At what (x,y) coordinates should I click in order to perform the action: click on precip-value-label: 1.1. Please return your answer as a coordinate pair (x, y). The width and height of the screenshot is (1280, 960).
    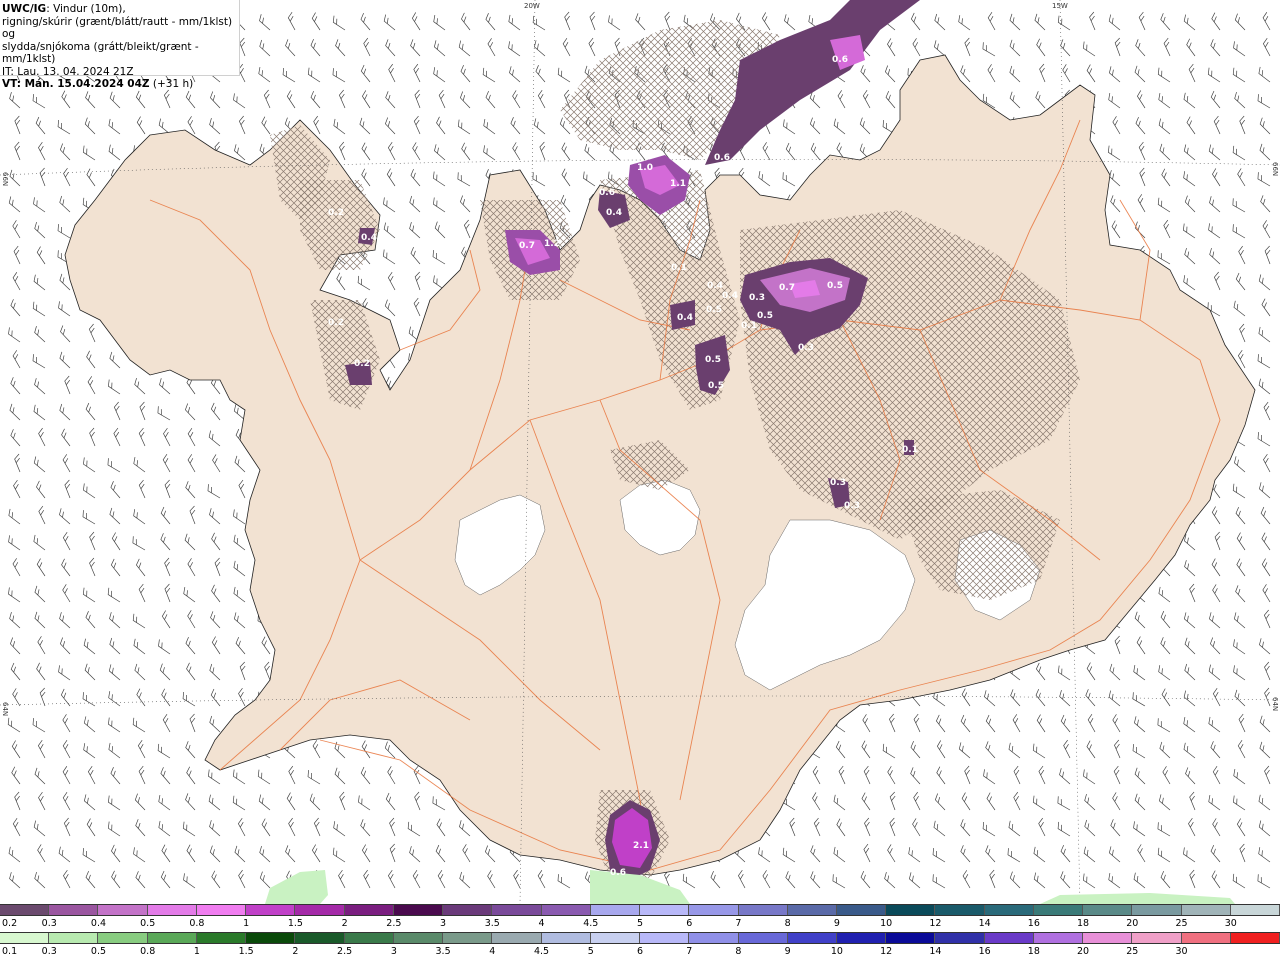
    Looking at the image, I should click on (678, 184).